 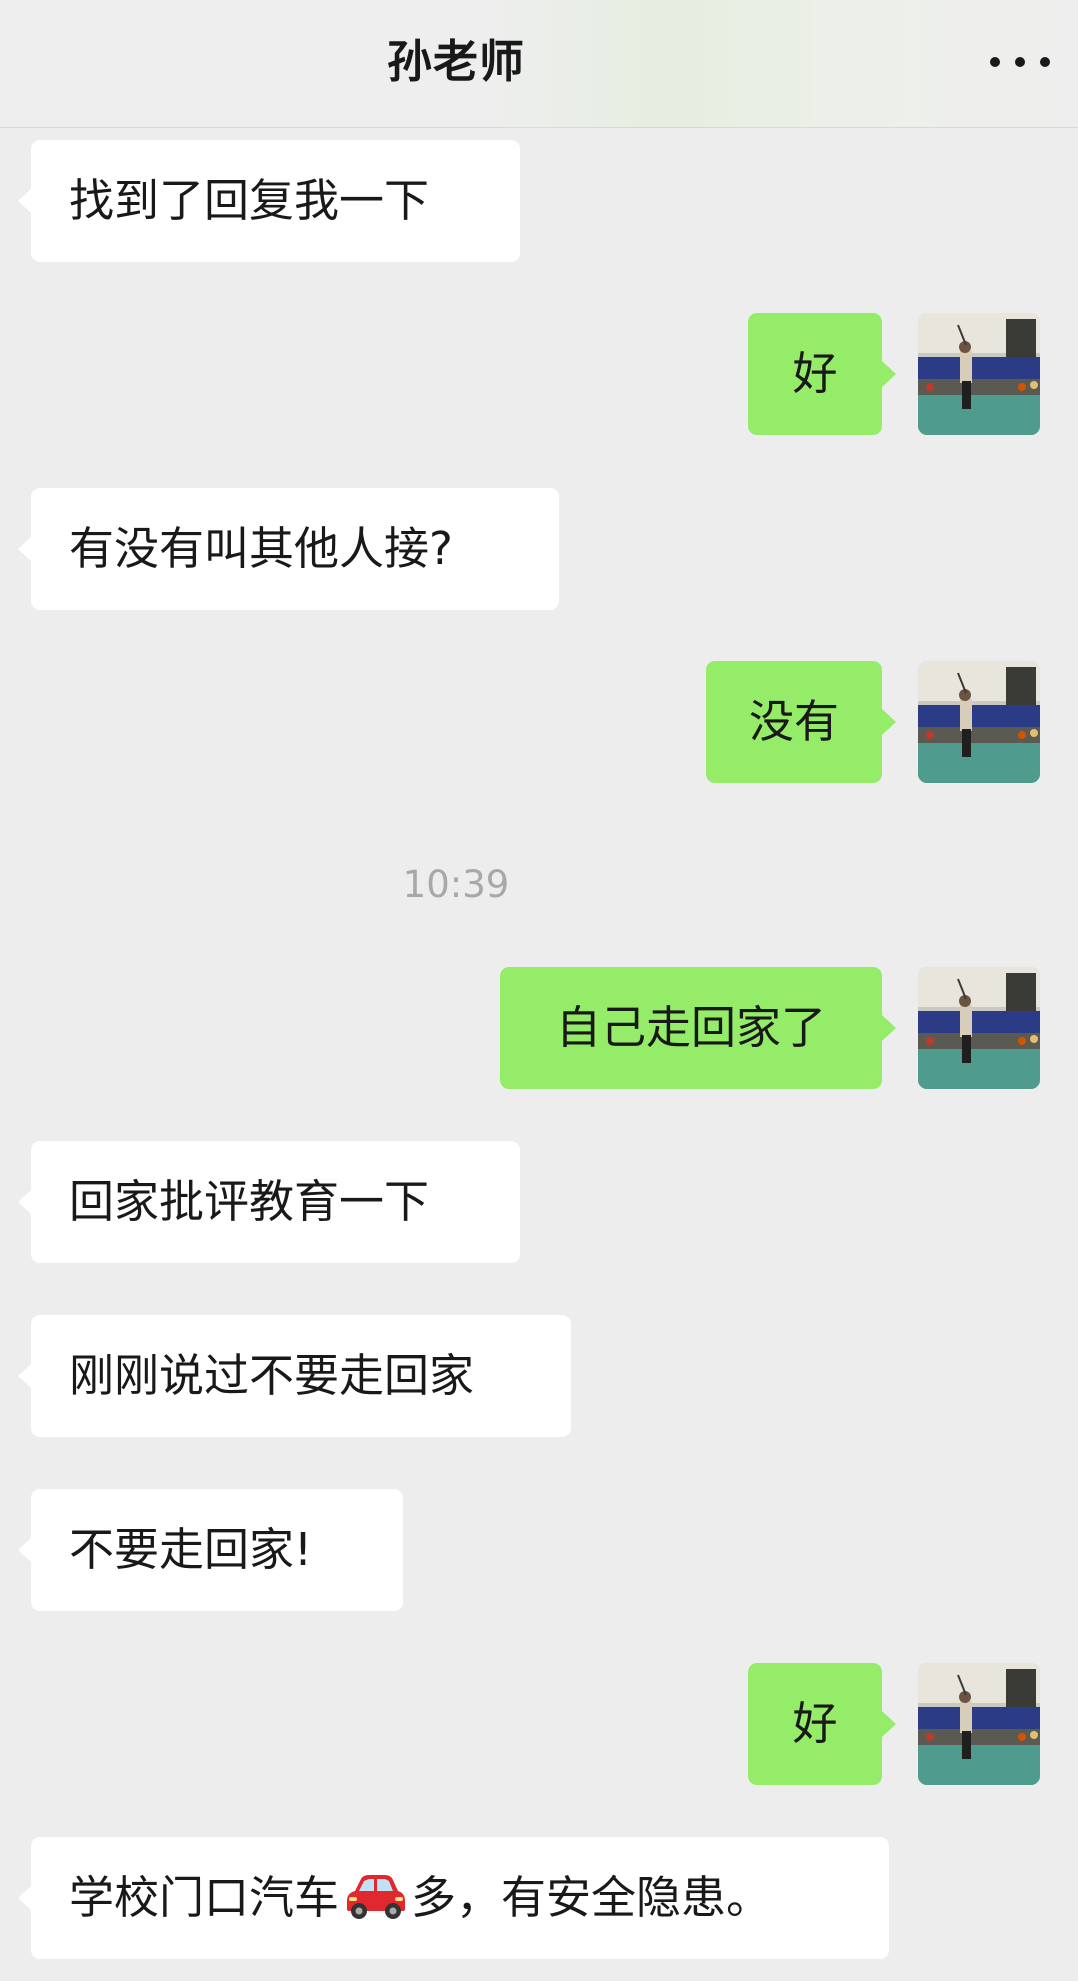 I want to click on message-bubble-sent: 自己走回家了, so click(x=698, y=1028).